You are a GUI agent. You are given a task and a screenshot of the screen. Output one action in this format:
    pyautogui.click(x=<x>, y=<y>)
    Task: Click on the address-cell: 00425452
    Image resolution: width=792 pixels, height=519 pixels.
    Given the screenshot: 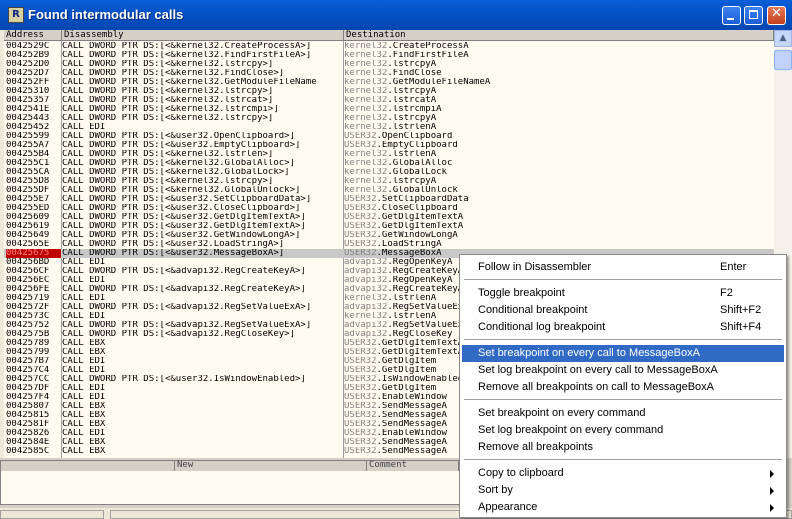 What is the action you would take?
    pyautogui.click(x=28, y=127)
    